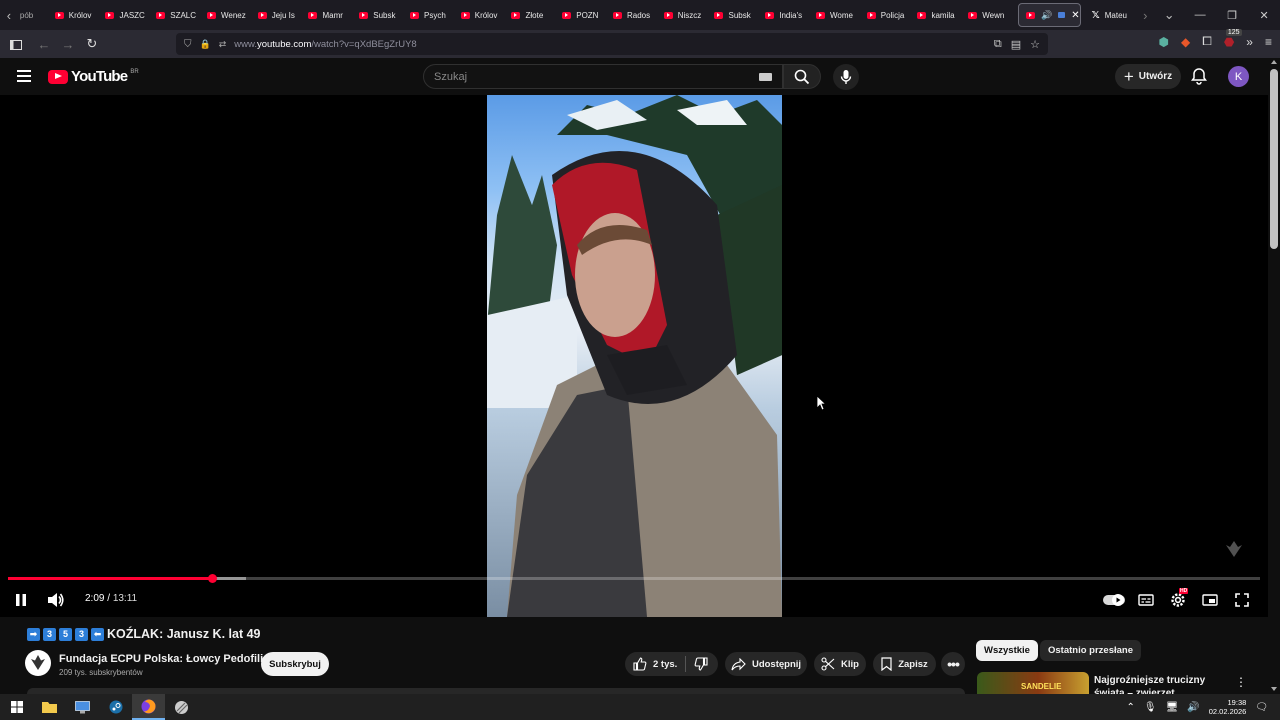 The image size is (1280, 720). Describe the element at coordinates (631, 15) in the screenshot. I see `browser-tab: Rados` at that location.